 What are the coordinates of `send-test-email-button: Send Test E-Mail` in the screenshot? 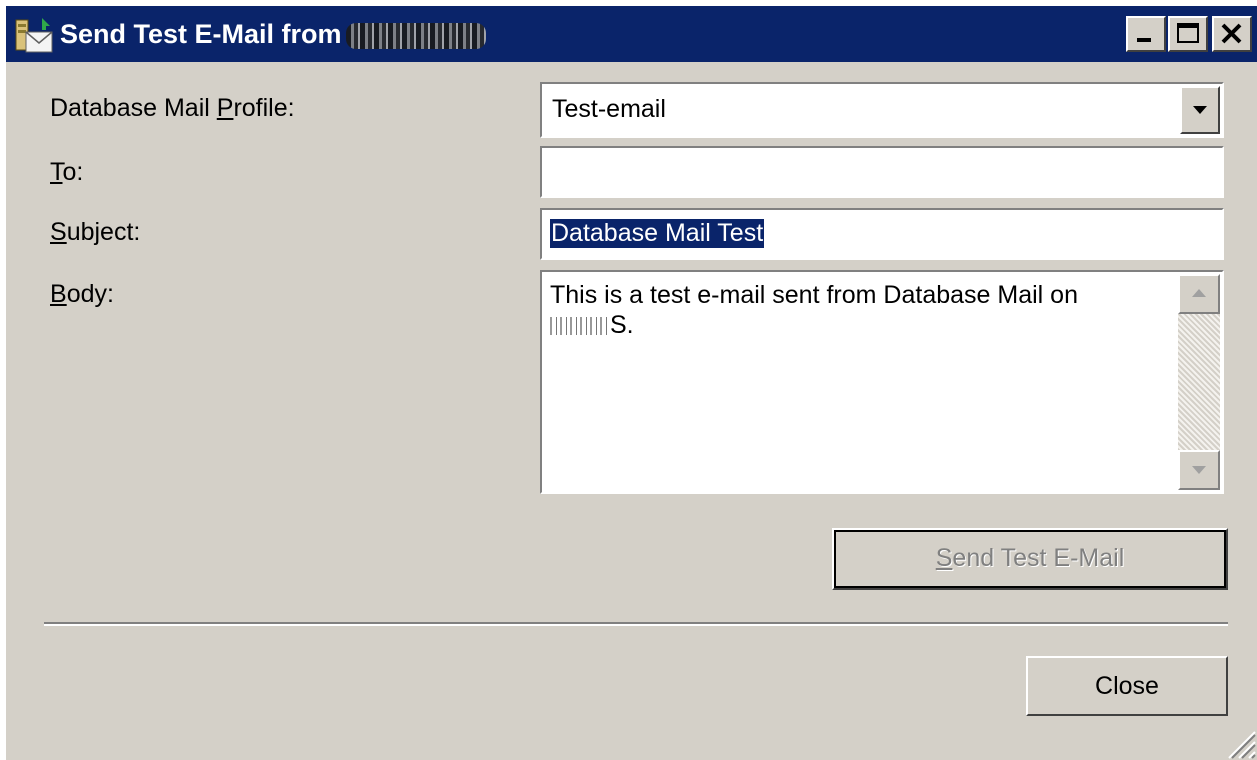 It's located at (1030, 559).